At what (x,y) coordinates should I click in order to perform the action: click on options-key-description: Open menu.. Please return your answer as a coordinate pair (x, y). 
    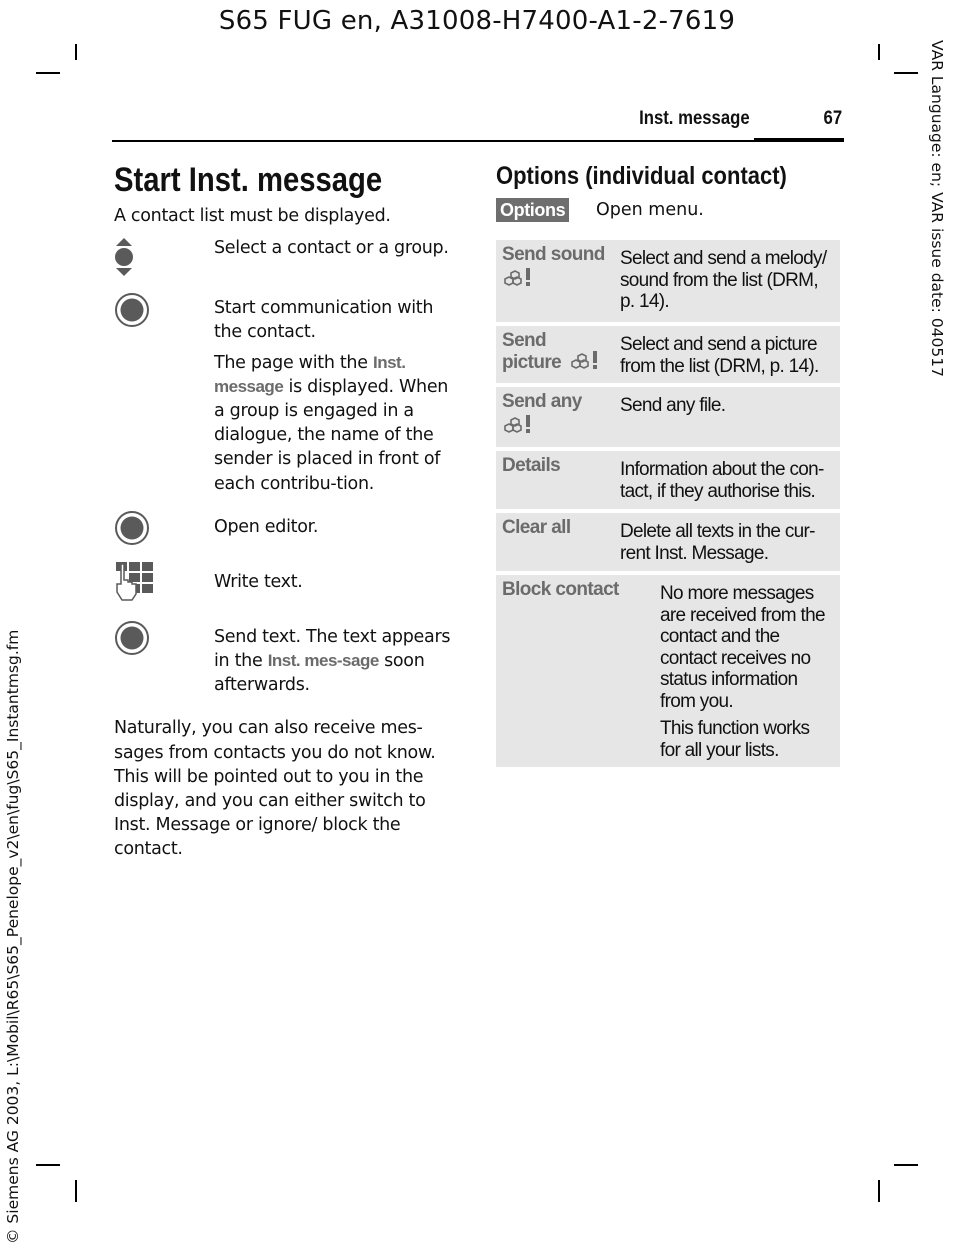
    Looking at the image, I should click on (650, 210).